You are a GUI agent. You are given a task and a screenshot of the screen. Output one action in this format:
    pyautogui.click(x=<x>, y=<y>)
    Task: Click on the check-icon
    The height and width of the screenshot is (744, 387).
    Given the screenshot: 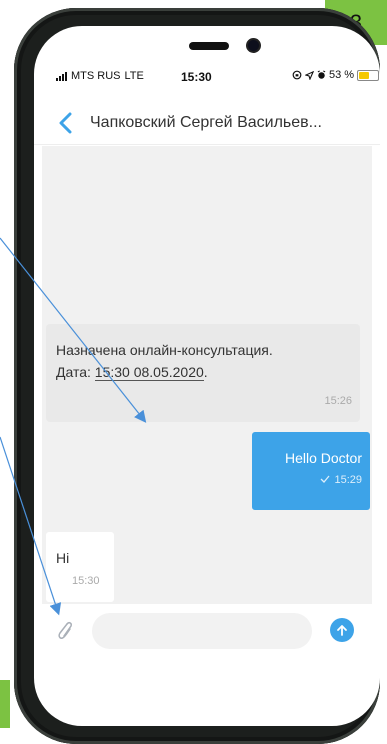 What is the action you would take?
    pyautogui.click(x=325, y=479)
    